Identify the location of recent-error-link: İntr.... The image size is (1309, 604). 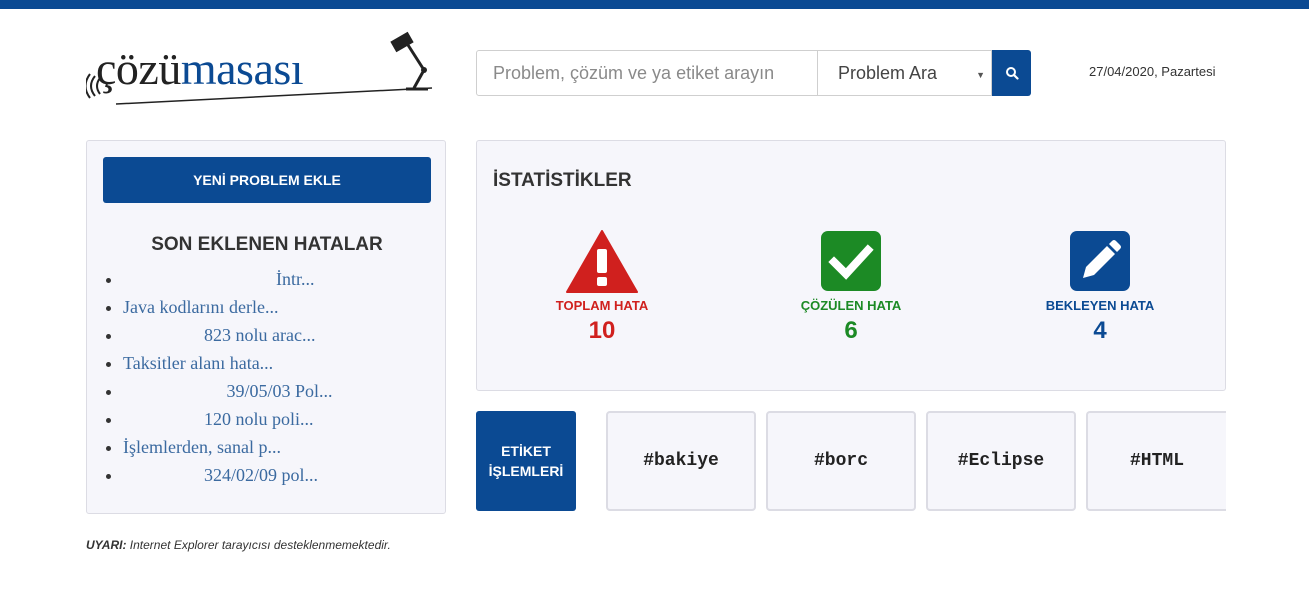
(219, 279).